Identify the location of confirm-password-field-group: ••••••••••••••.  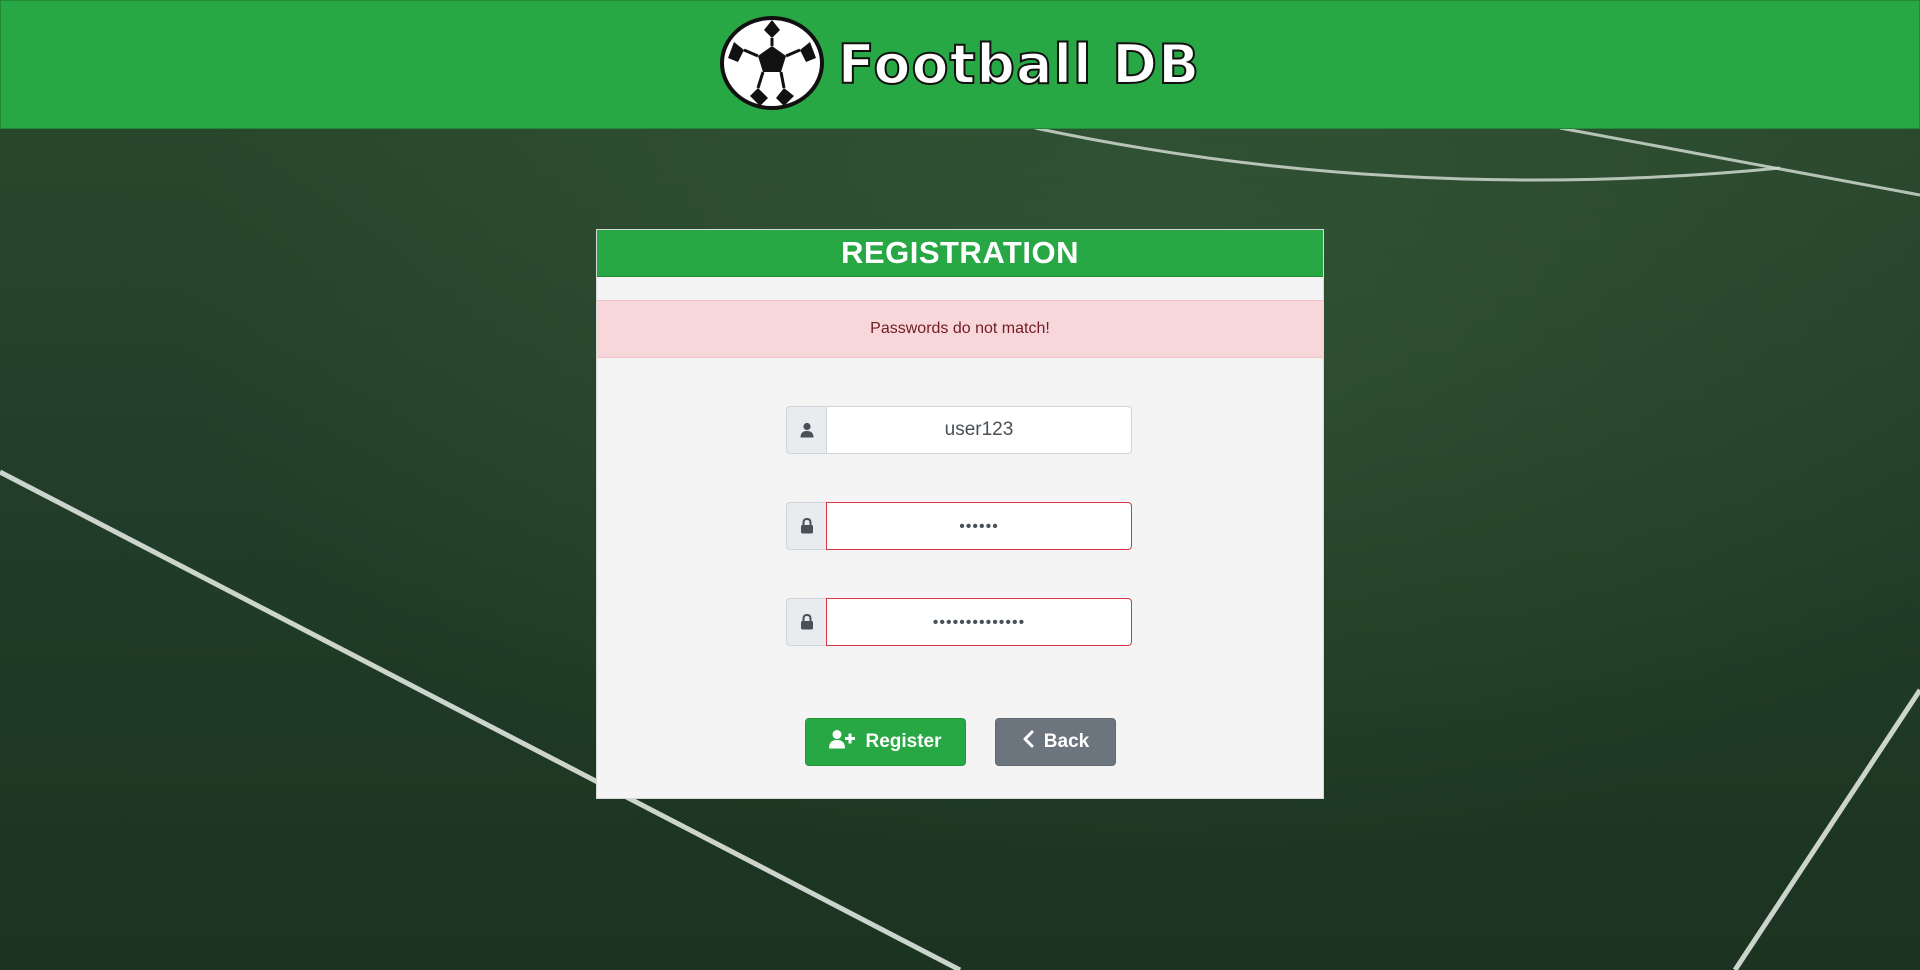
(959, 622).